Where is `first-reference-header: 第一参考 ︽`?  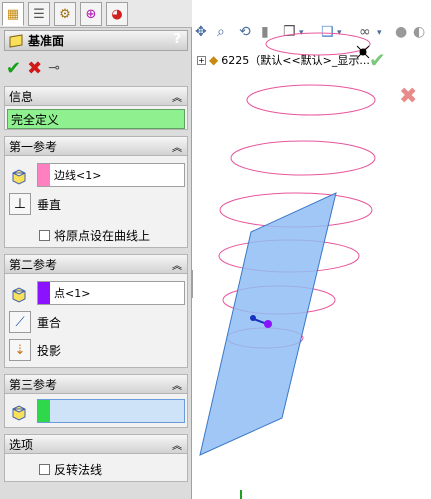
first-reference-header: 第一参考 ︽ is located at coordinates (96, 146).